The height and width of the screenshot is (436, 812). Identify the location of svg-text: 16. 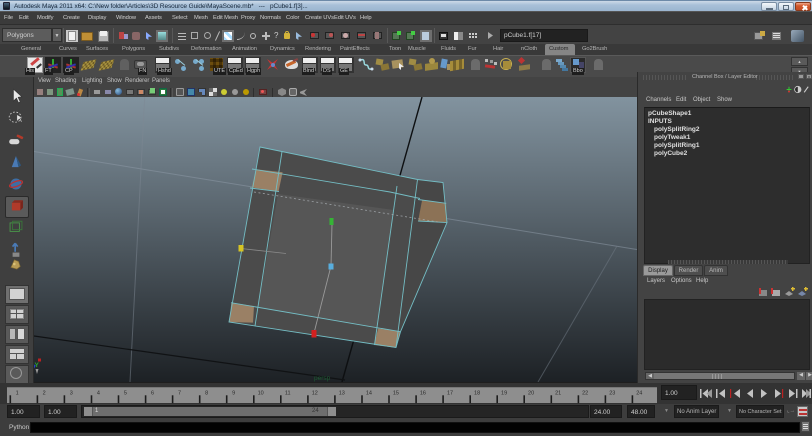
(423, 394).